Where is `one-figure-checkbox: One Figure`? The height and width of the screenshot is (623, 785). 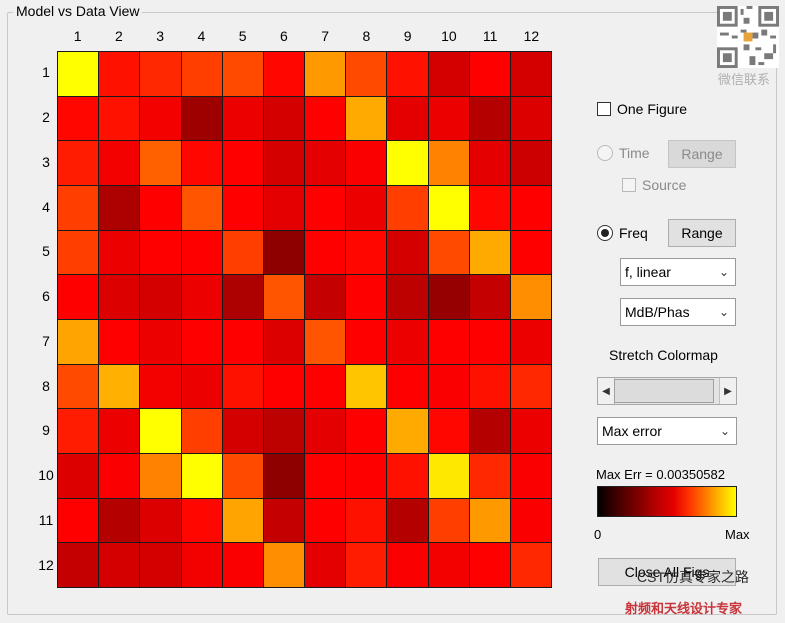 one-figure-checkbox: One Figure is located at coordinates (642, 109).